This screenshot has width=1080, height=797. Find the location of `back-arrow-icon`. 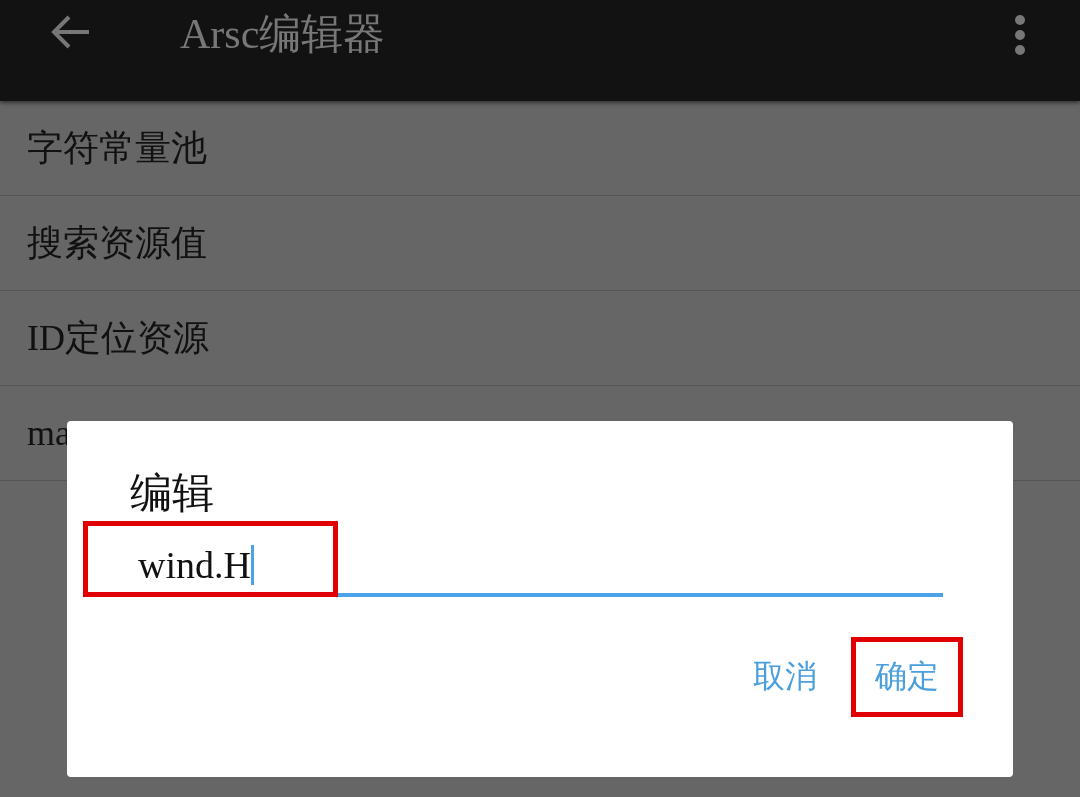

back-arrow-icon is located at coordinates (70, 32).